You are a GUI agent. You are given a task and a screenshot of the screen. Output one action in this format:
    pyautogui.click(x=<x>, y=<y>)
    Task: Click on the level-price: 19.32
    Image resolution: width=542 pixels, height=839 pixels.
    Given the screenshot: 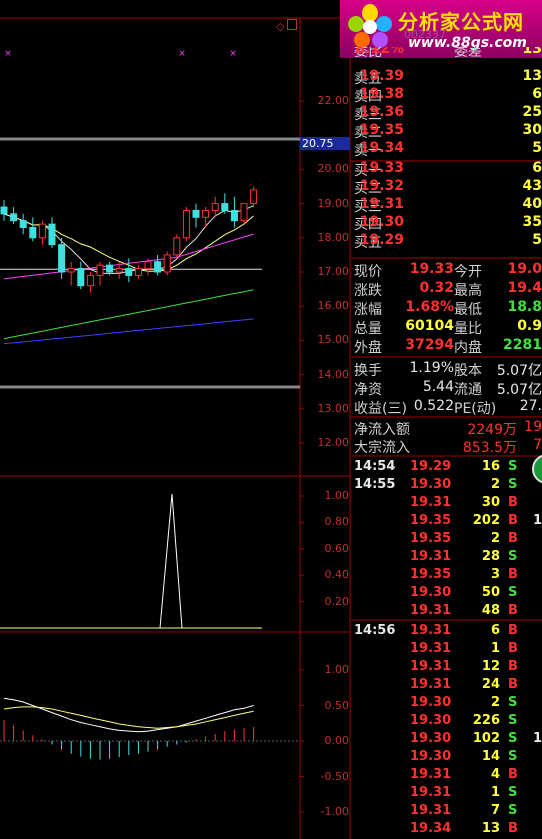 What is the action you would take?
    pyautogui.click(x=381, y=186)
    